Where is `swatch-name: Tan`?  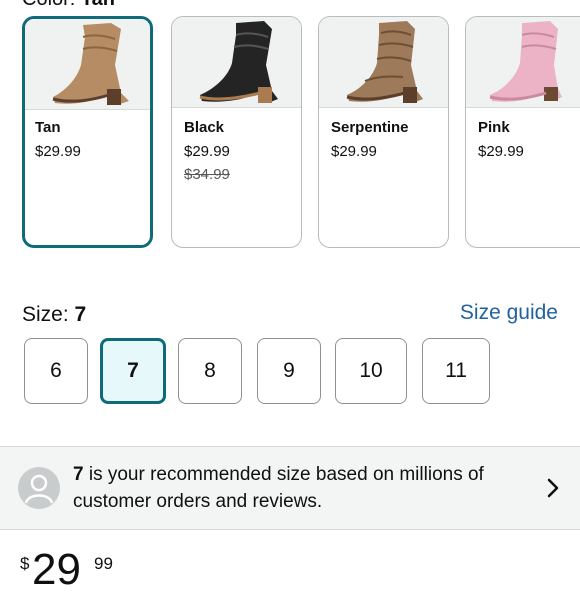 swatch-name: Tan is located at coordinates (48, 127).